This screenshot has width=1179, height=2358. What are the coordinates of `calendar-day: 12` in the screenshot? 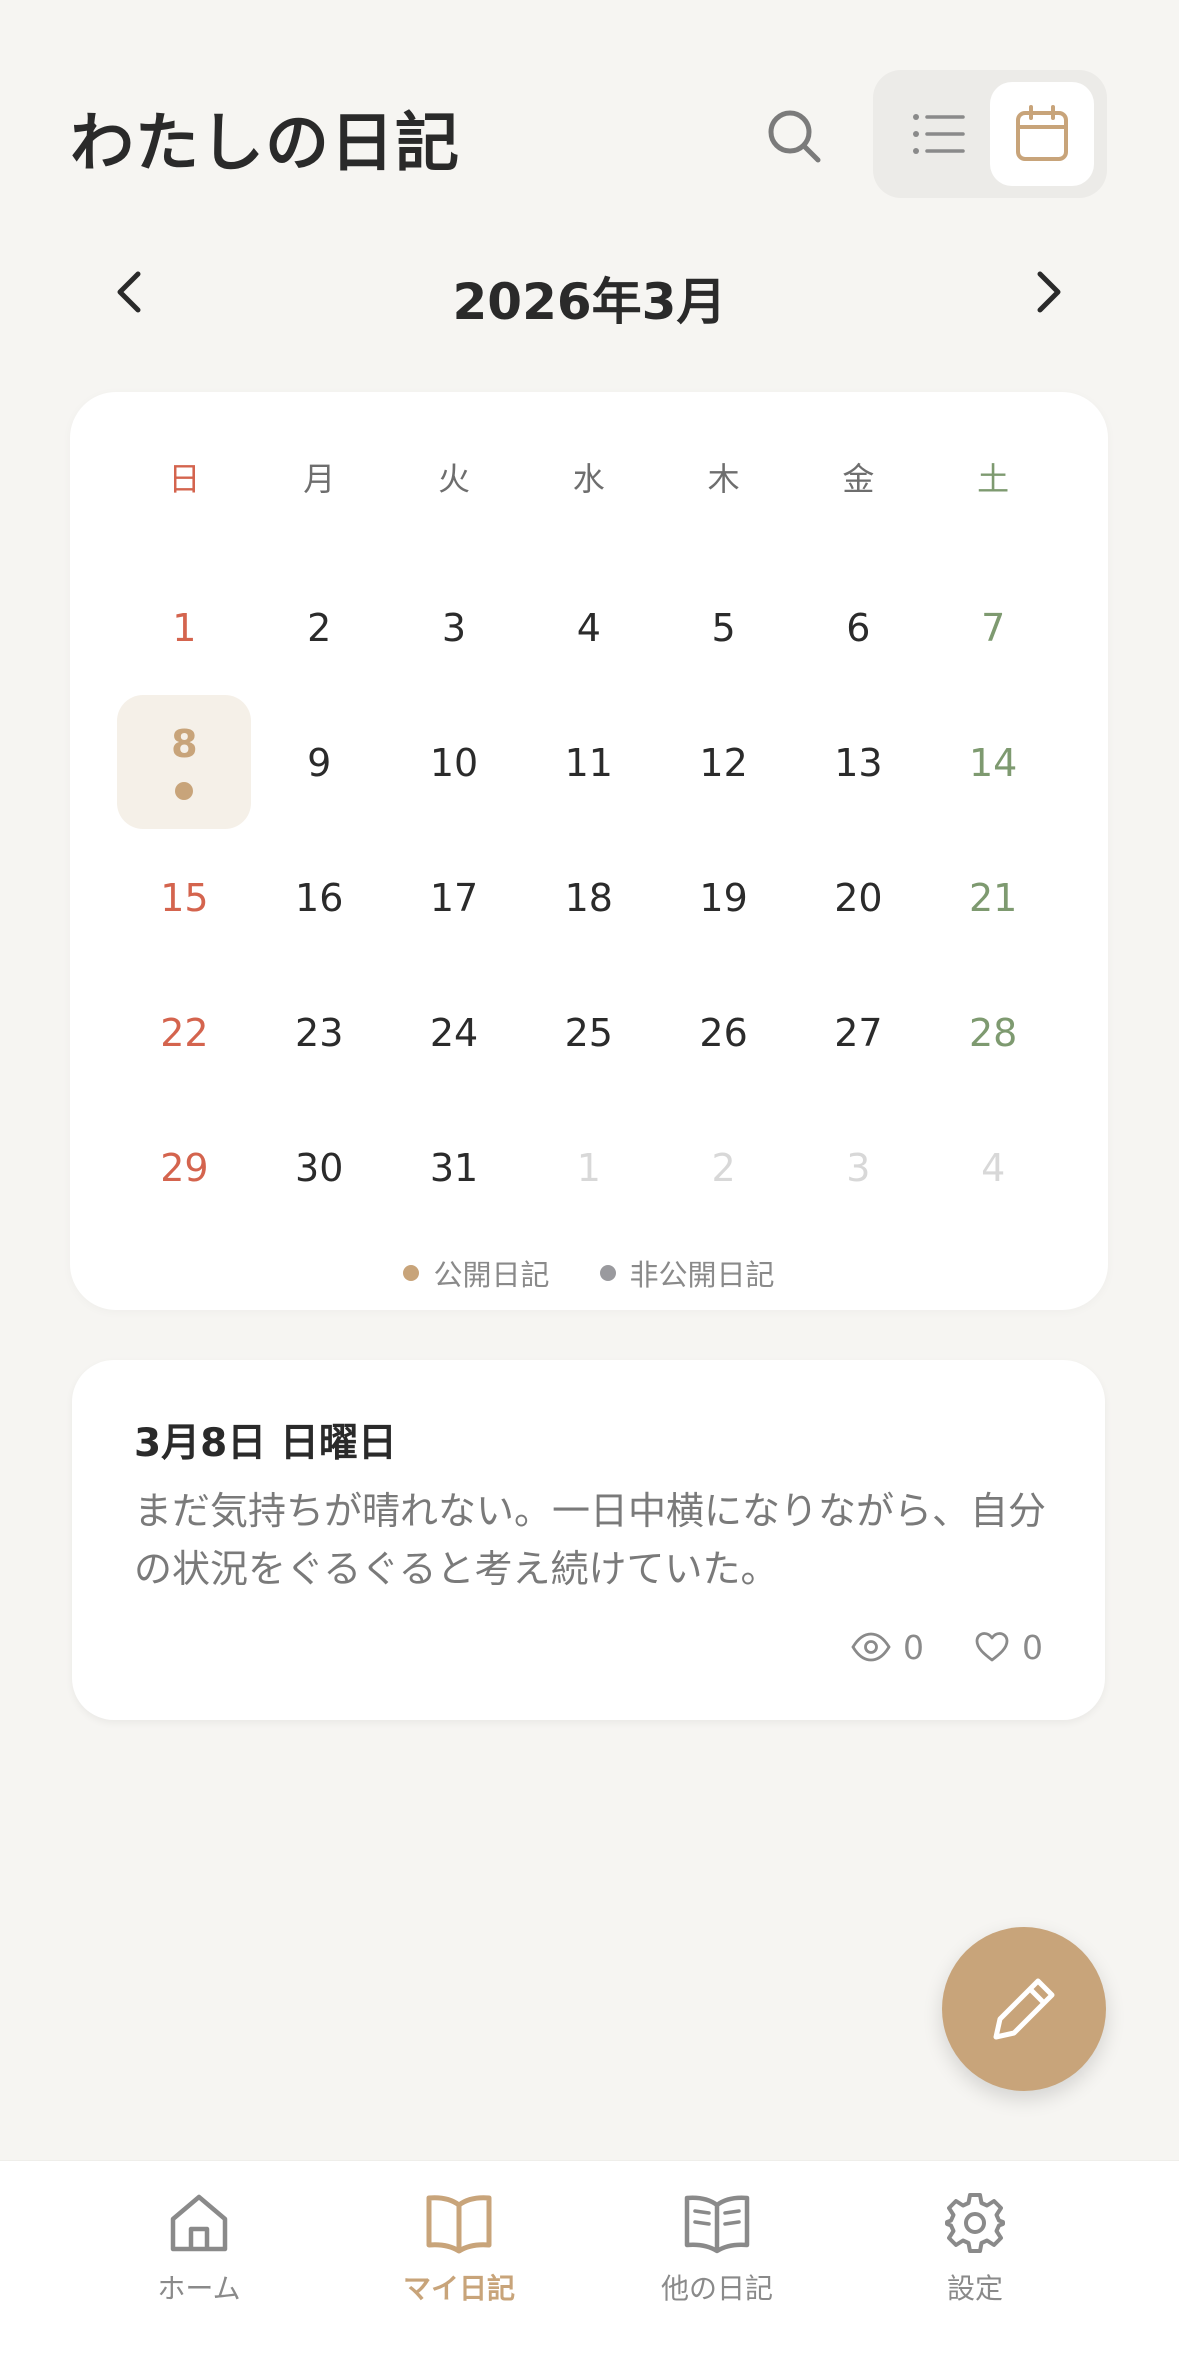 It's located at (723, 762).